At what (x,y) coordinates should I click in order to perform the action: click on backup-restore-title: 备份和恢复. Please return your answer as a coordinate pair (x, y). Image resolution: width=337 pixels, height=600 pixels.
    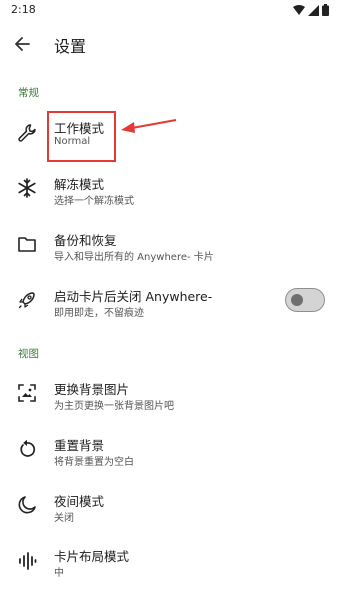
    Looking at the image, I should click on (85, 240).